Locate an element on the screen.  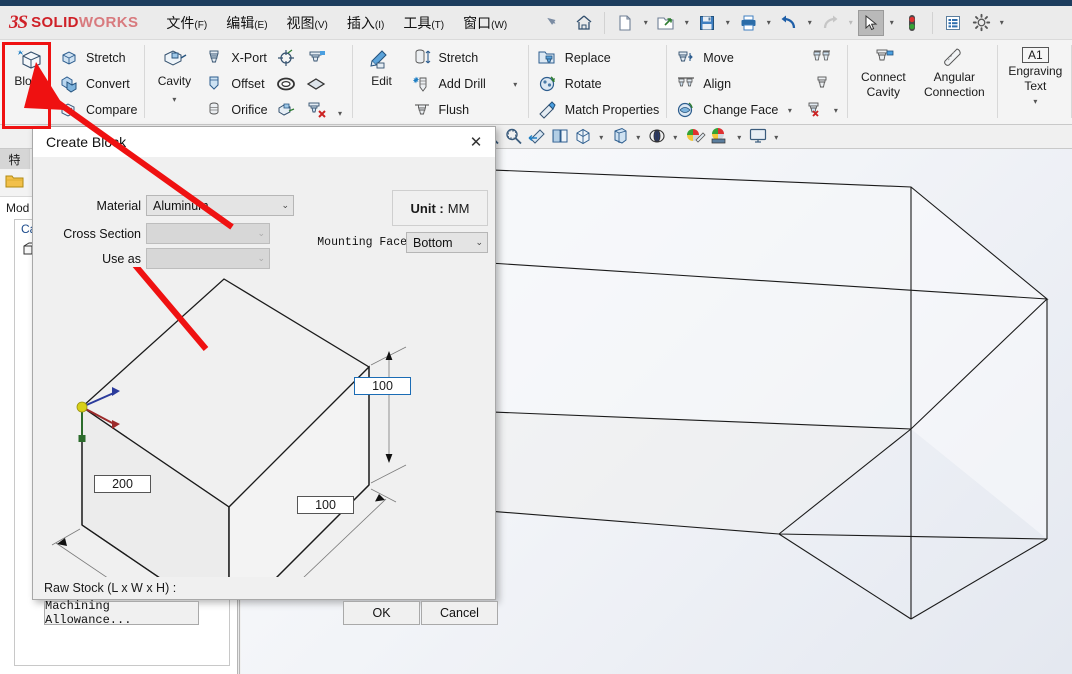
add-drill-dropdown: ▾ is located at coordinates (515, 84).